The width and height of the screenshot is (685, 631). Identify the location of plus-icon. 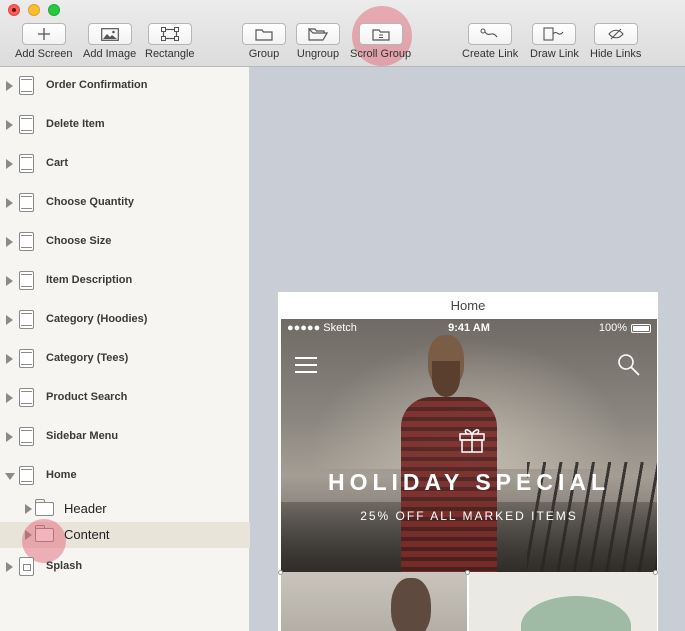
(43, 34).